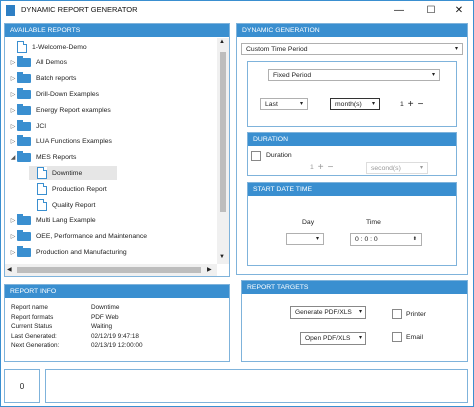 This screenshot has height=407, width=474. What do you see at coordinates (399, 10) in the screenshot?
I see `minimize-button: —` at bounding box center [399, 10].